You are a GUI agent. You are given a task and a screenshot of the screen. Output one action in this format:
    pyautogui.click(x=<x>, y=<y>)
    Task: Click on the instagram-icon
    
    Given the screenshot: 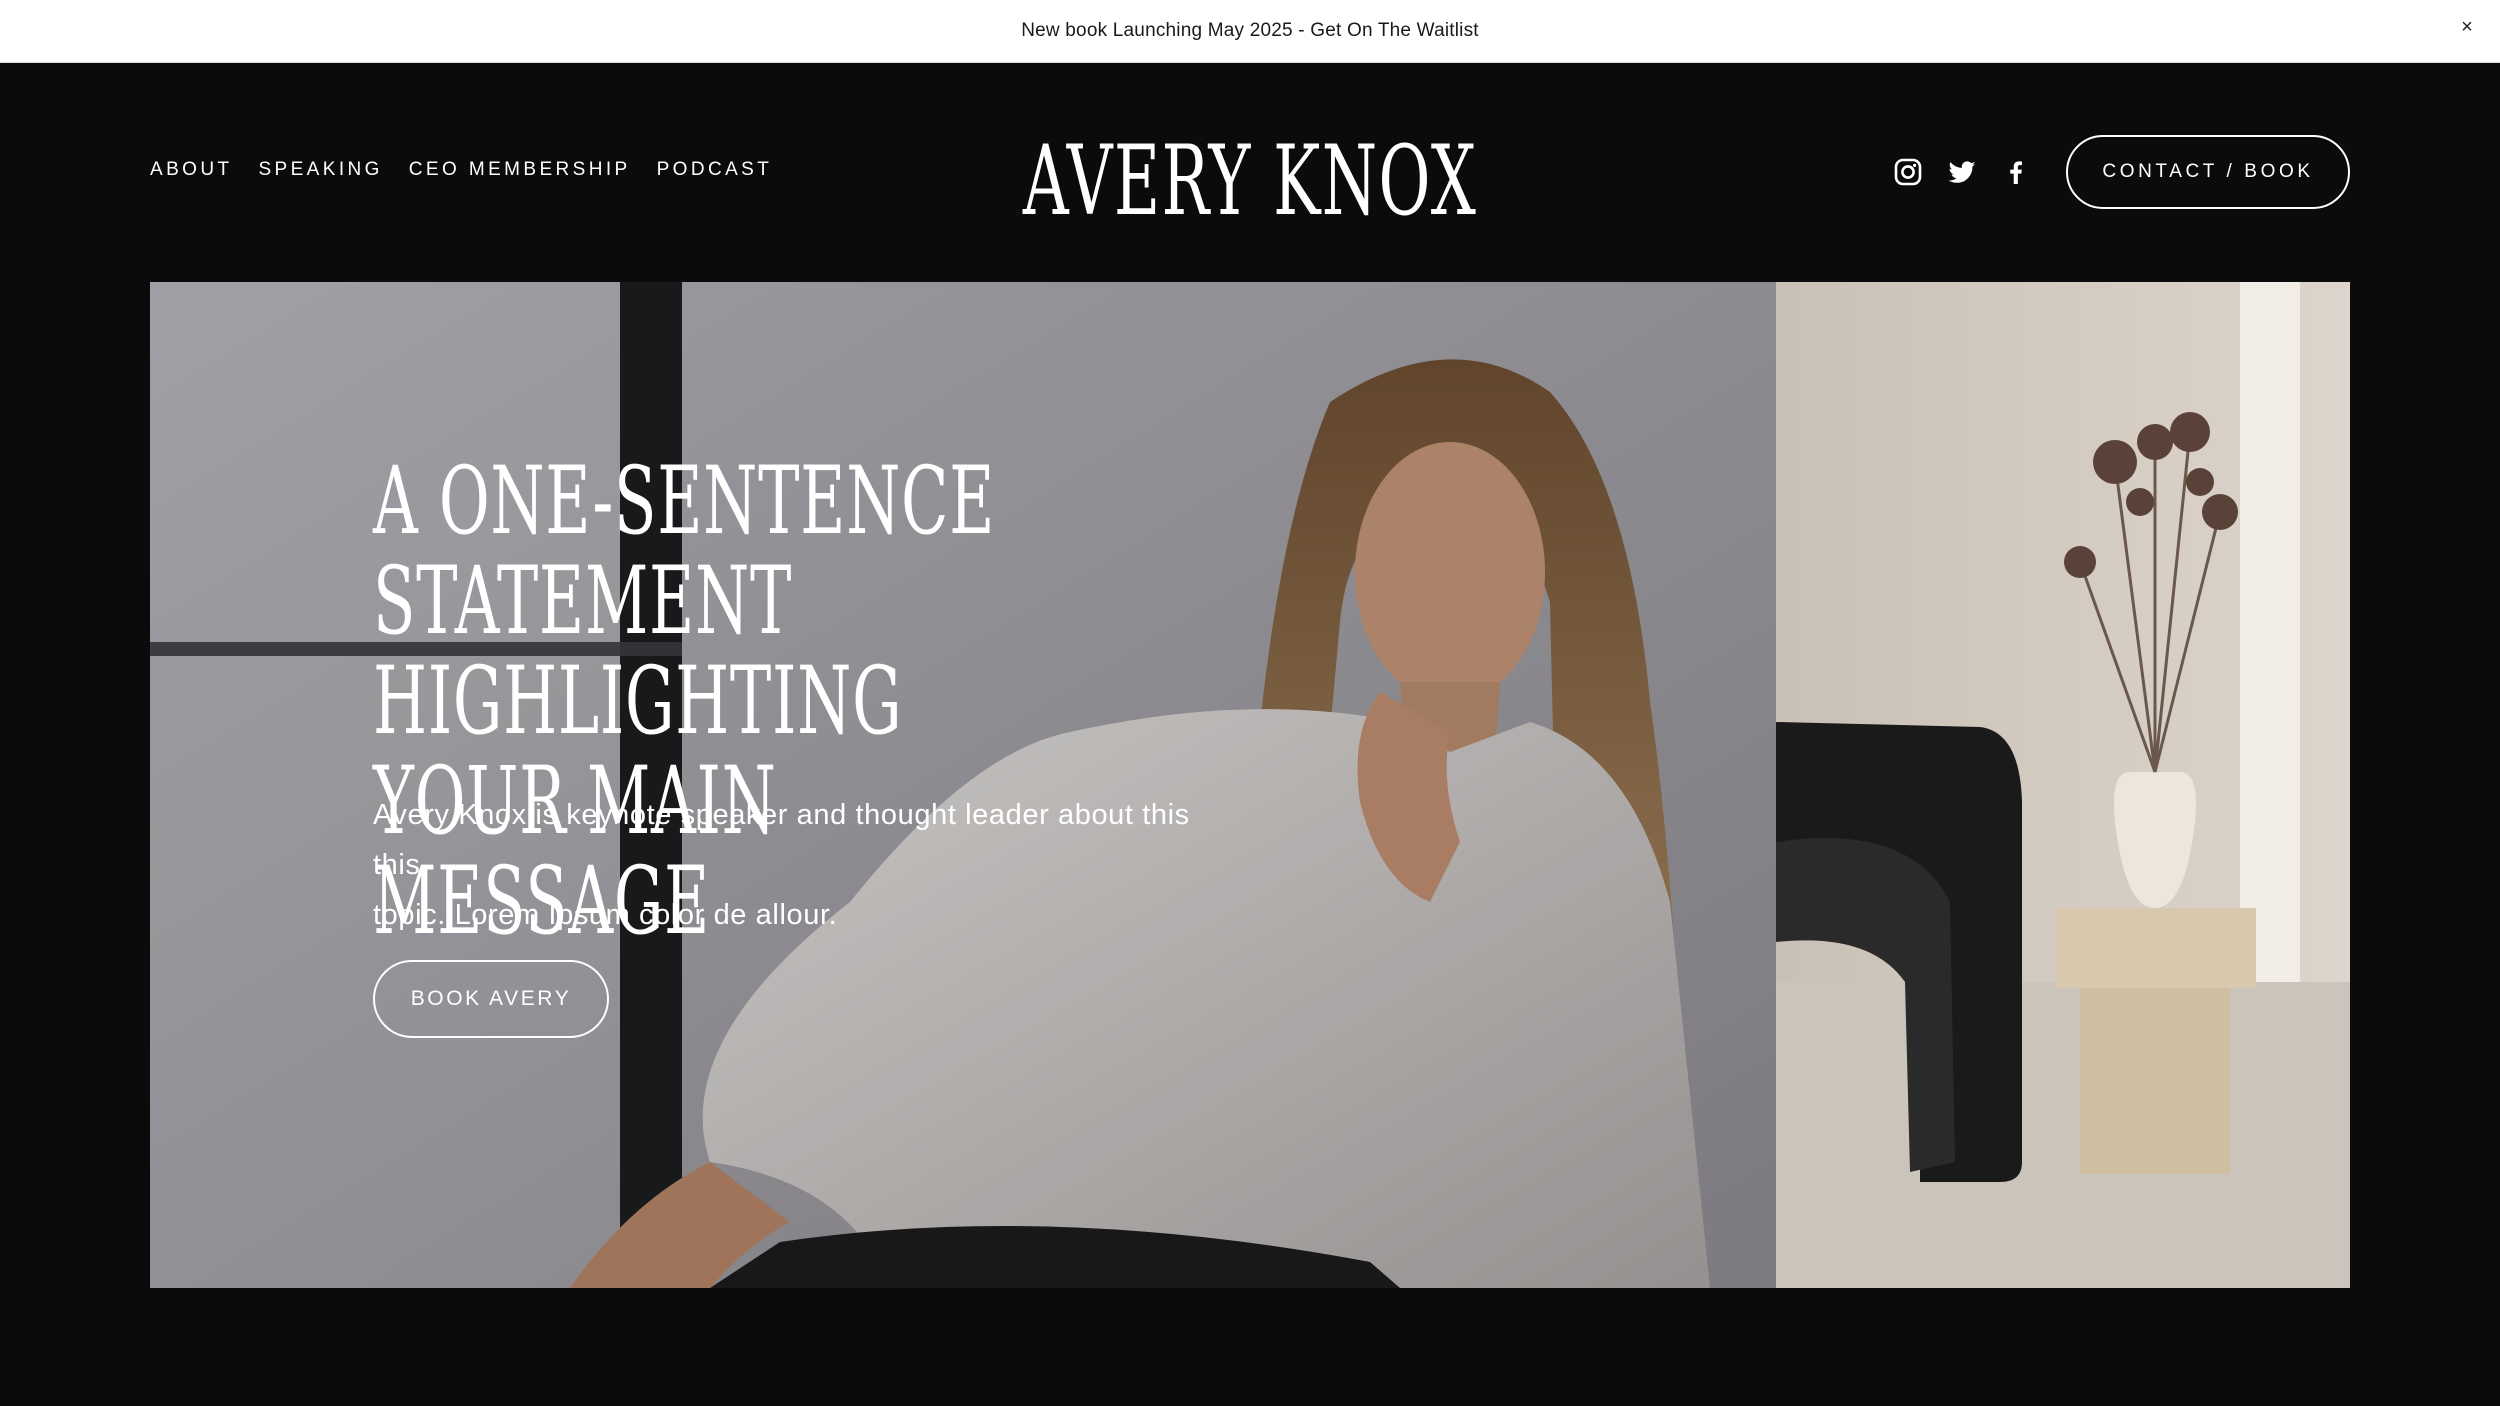 What is the action you would take?
    pyautogui.click(x=1908, y=172)
    